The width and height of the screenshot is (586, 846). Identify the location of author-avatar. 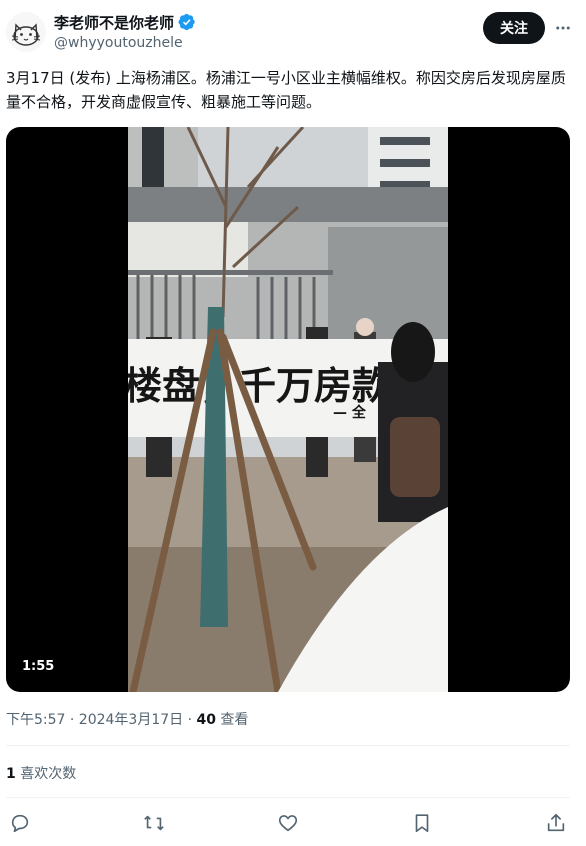
(26, 32).